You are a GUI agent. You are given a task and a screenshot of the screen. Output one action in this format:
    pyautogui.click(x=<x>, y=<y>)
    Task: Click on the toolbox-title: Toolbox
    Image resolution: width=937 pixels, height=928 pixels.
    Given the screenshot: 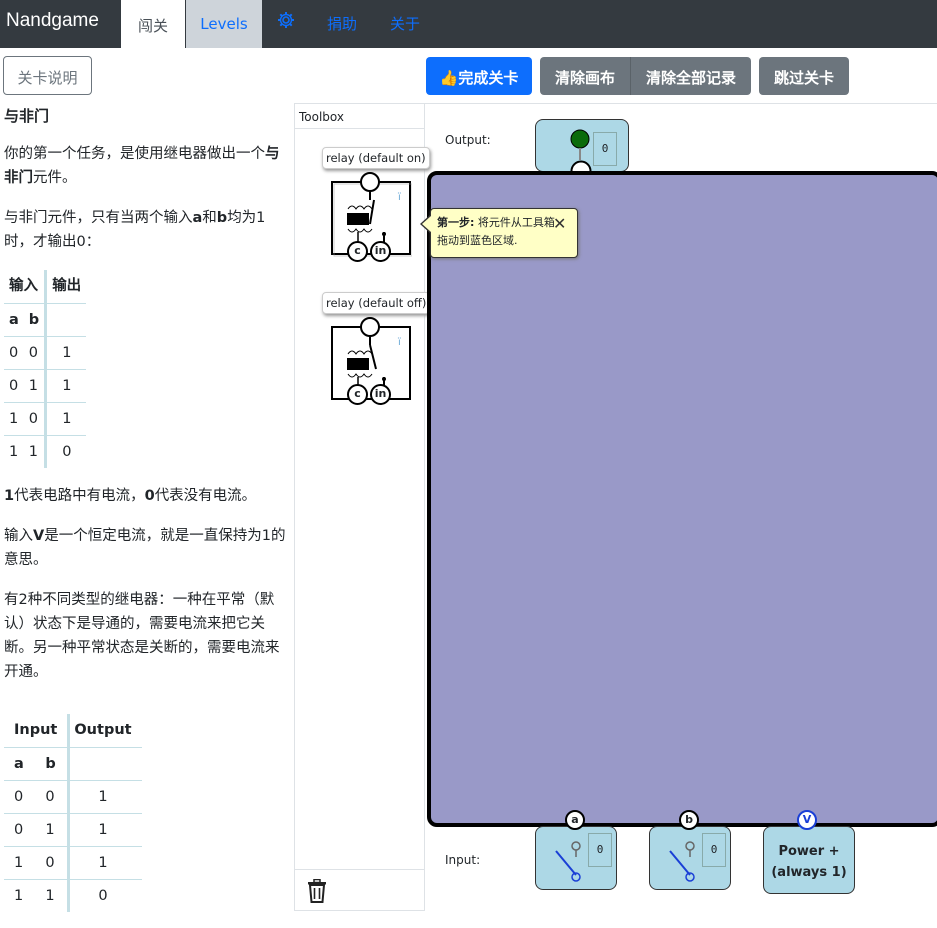 What is the action you would take?
    pyautogui.click(x=321, y=117)
    